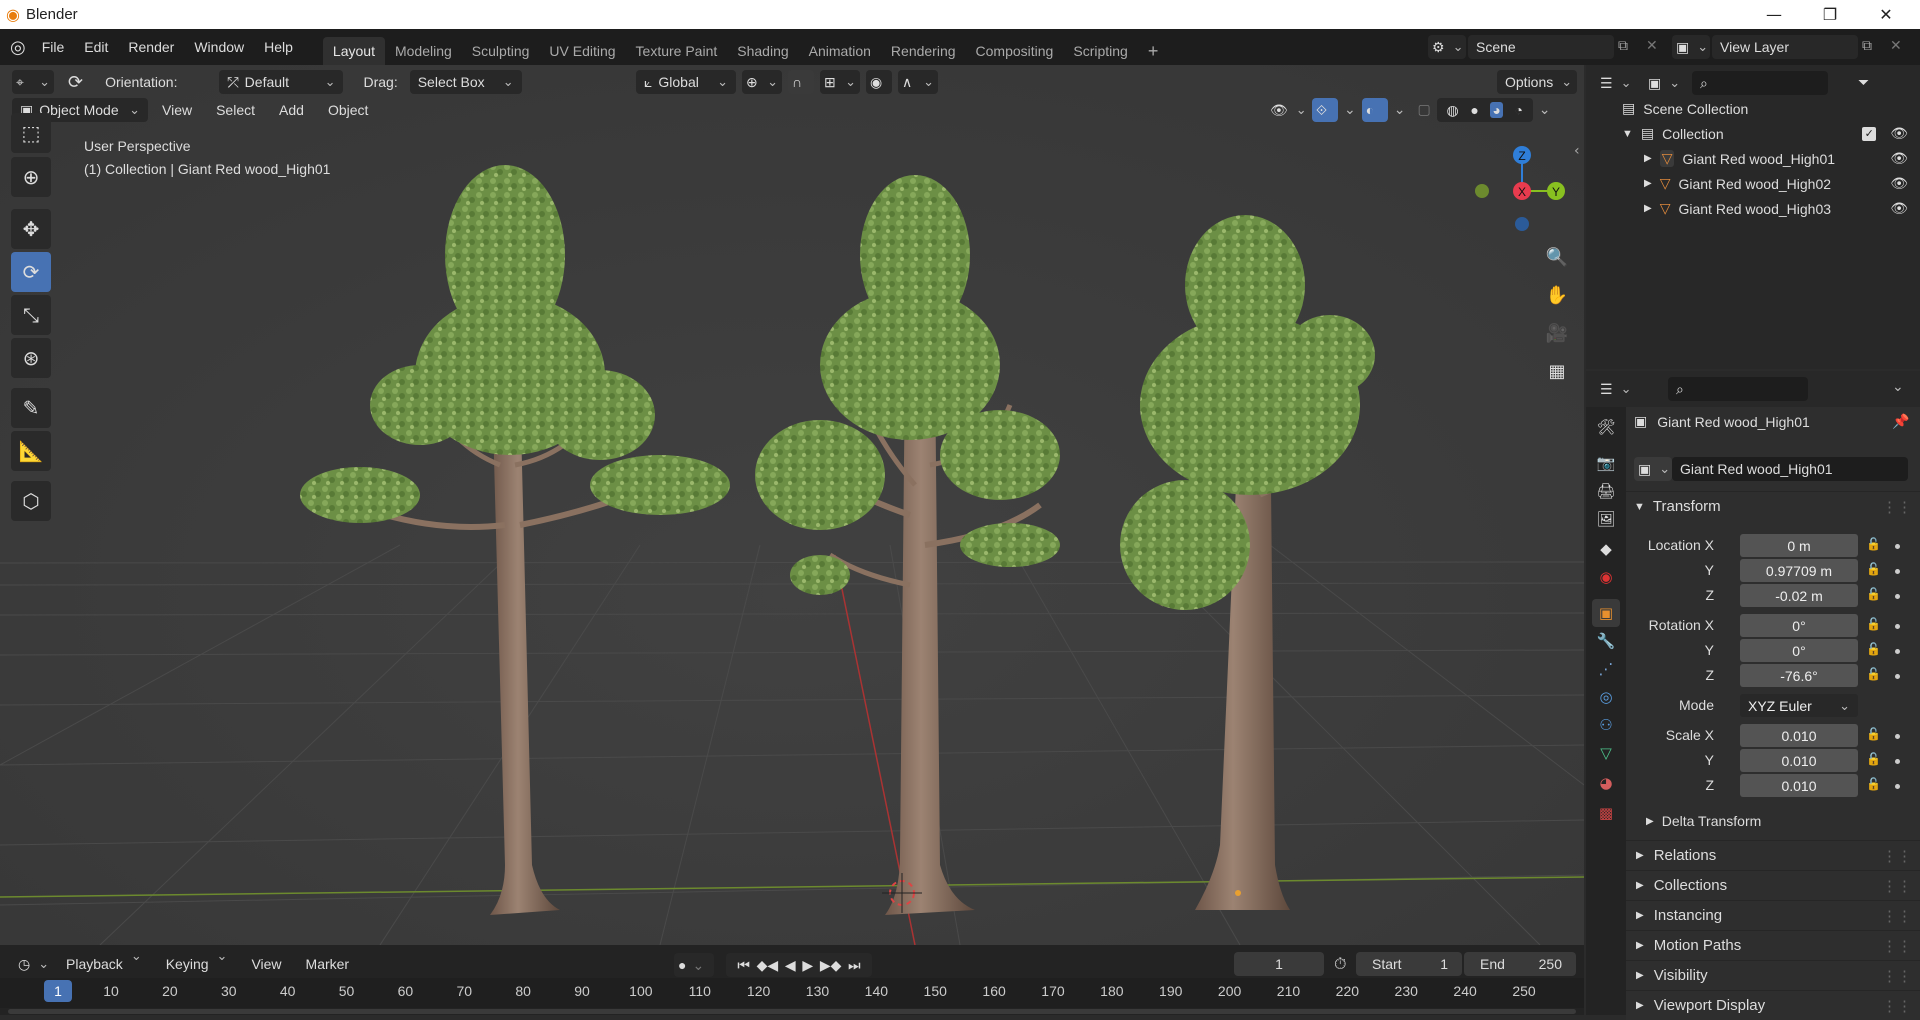  Describe the element at coordinates (1869, 133) in the screenshot. I see `exclude-checkbox: ✓` at that location.